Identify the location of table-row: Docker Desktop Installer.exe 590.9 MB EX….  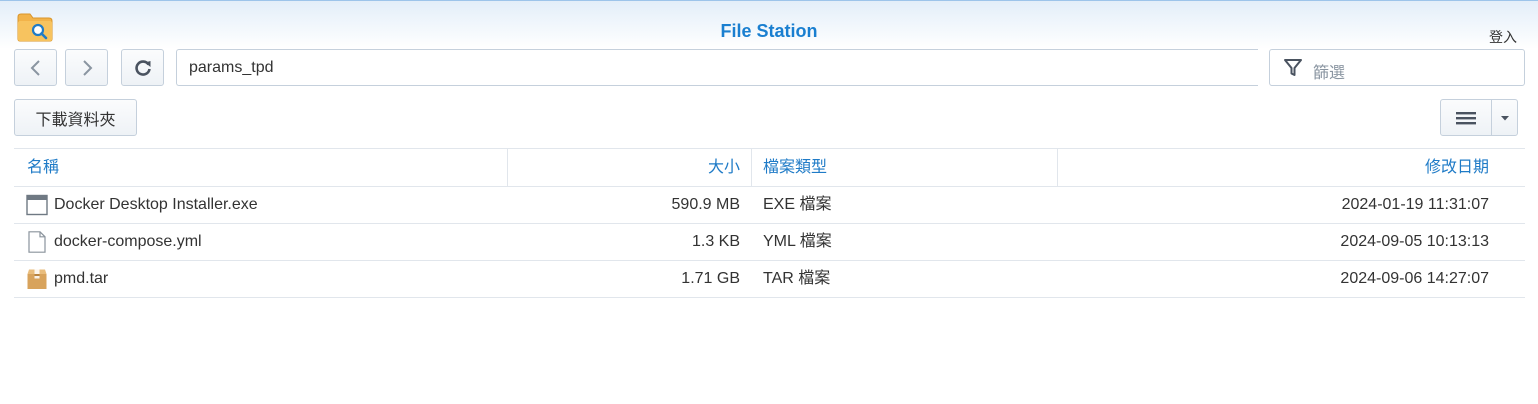
(769, 205).